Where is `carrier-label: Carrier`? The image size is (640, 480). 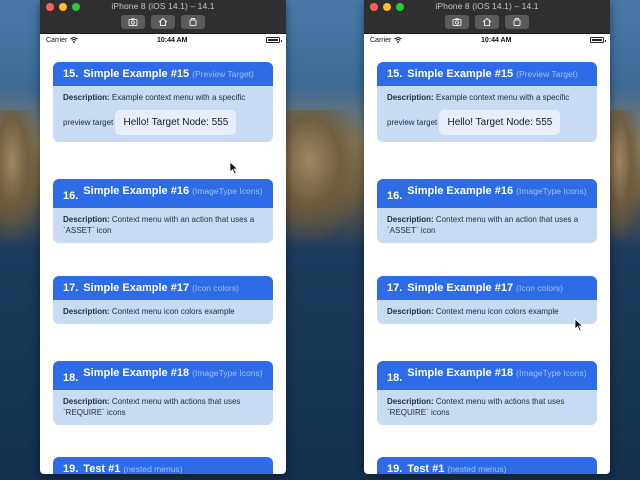 carrier-label: Carrier is located at coordinates (381, 40).